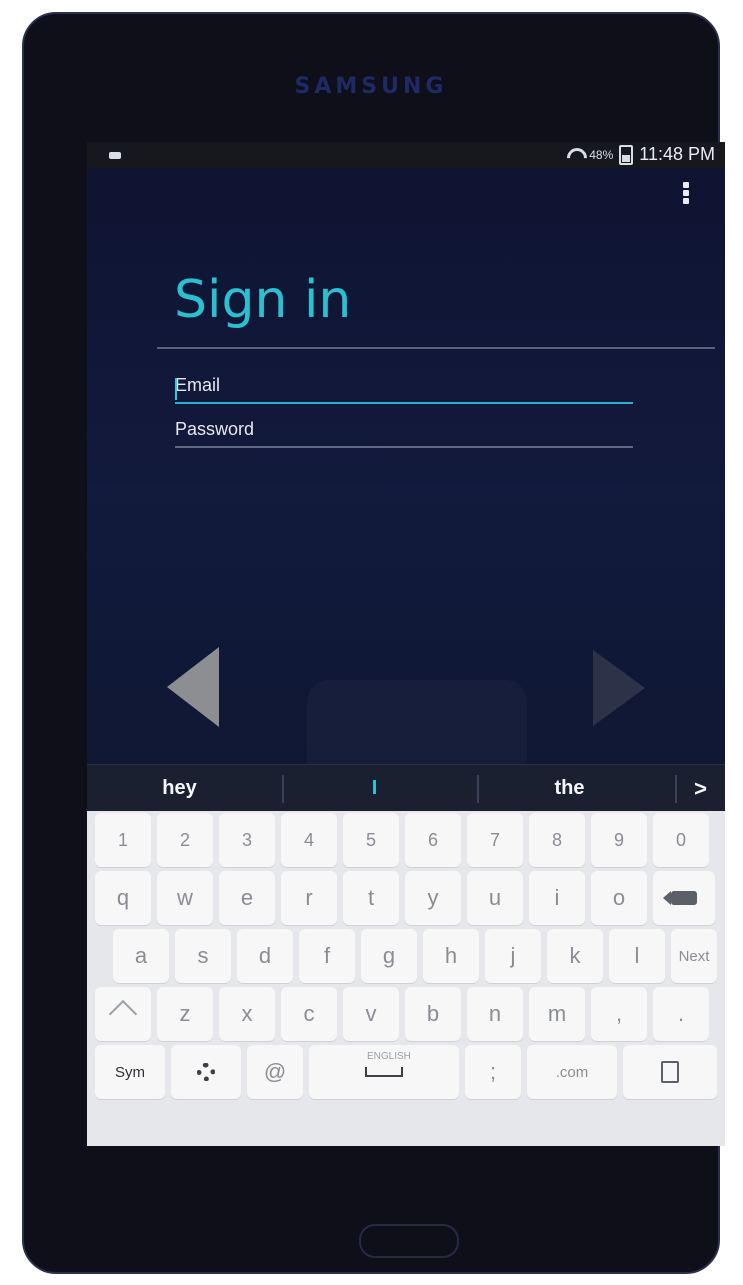 The image size is (743, 1285). Describe the element at coordinates (309, 898) in the screenshot. I see `key: r` at that location.